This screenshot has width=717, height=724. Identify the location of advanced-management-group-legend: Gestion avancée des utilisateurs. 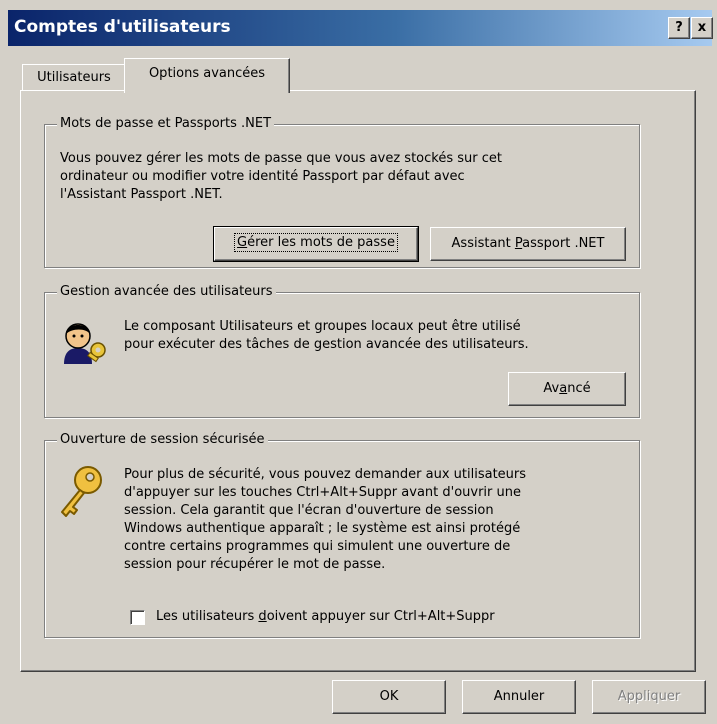
(166, 291).